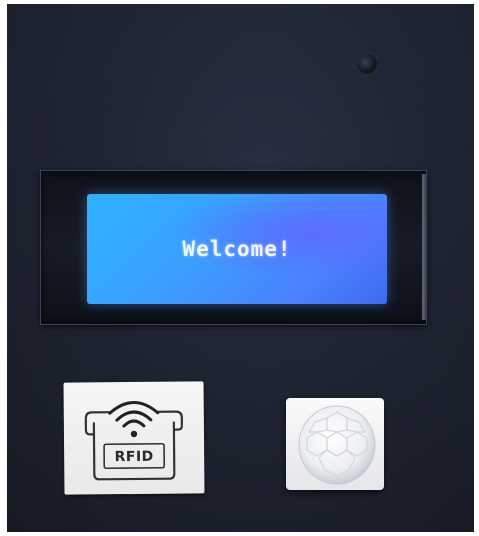  I want to click on lcd-message: Welcome!, so click(237, 249).